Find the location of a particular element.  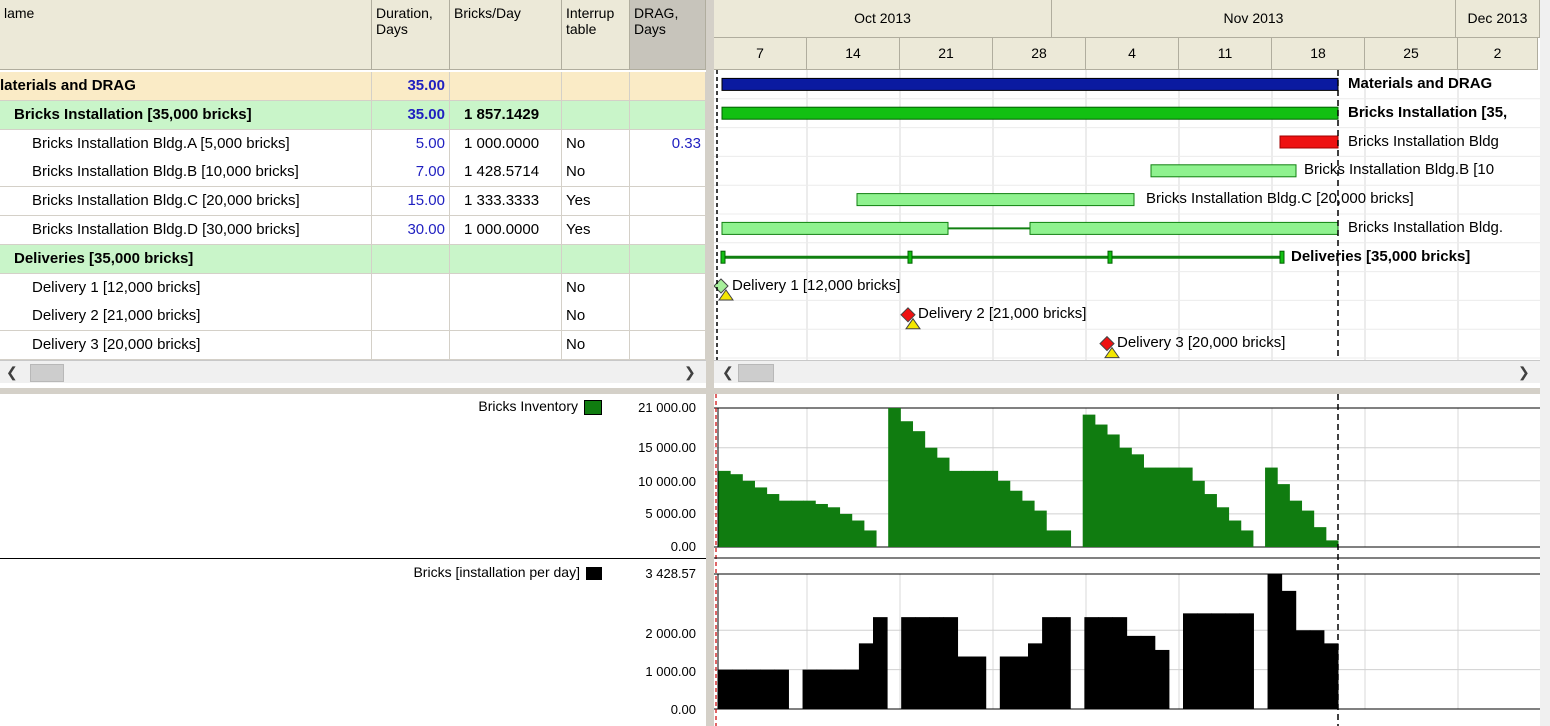

cell-duration: 5.00 is located at coordinates (411, 143).